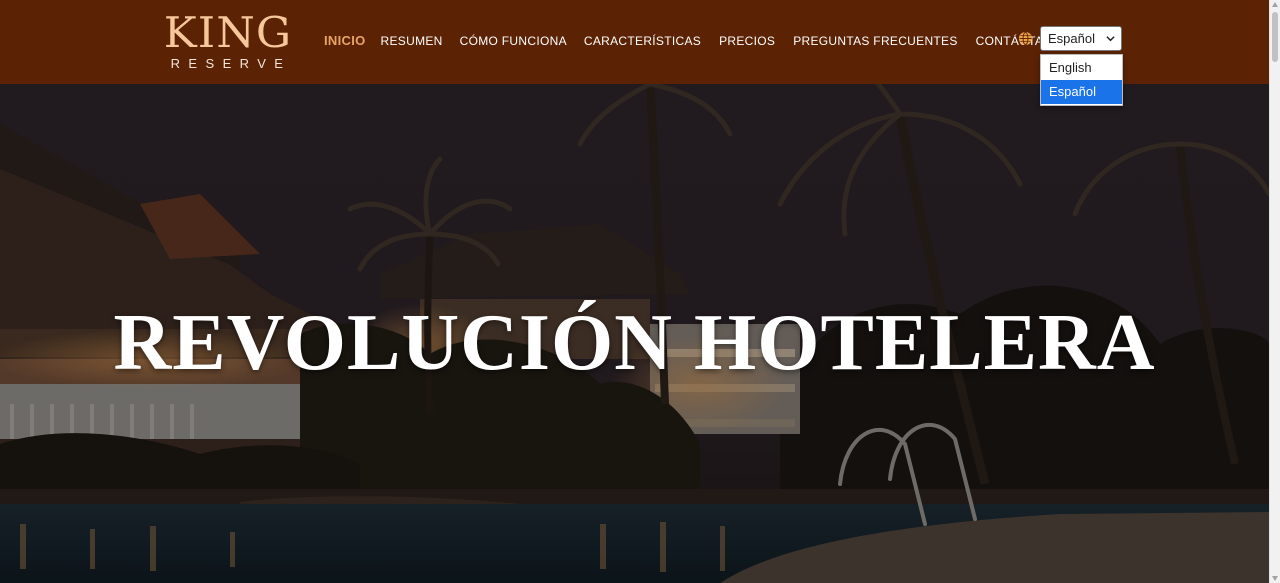  I want to click on language-option-english: English, so click(1081, 68).